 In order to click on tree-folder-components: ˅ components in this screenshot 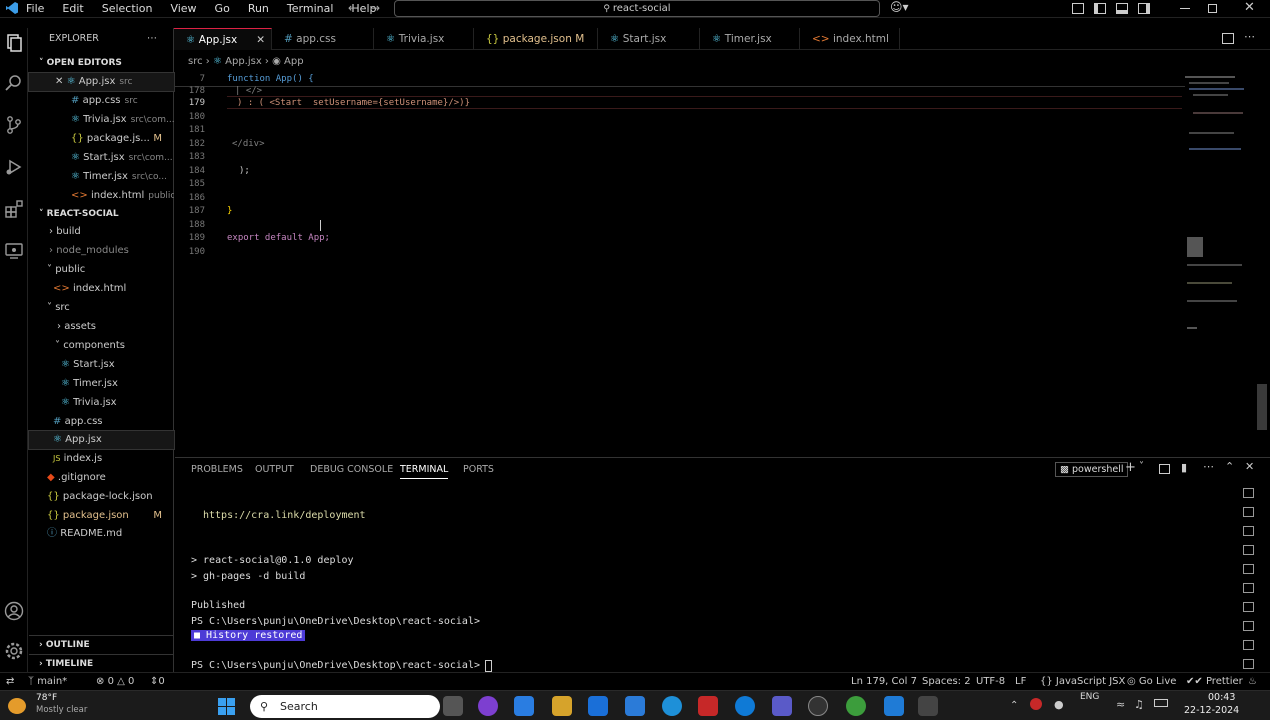, I will do `click(101, 346)`.